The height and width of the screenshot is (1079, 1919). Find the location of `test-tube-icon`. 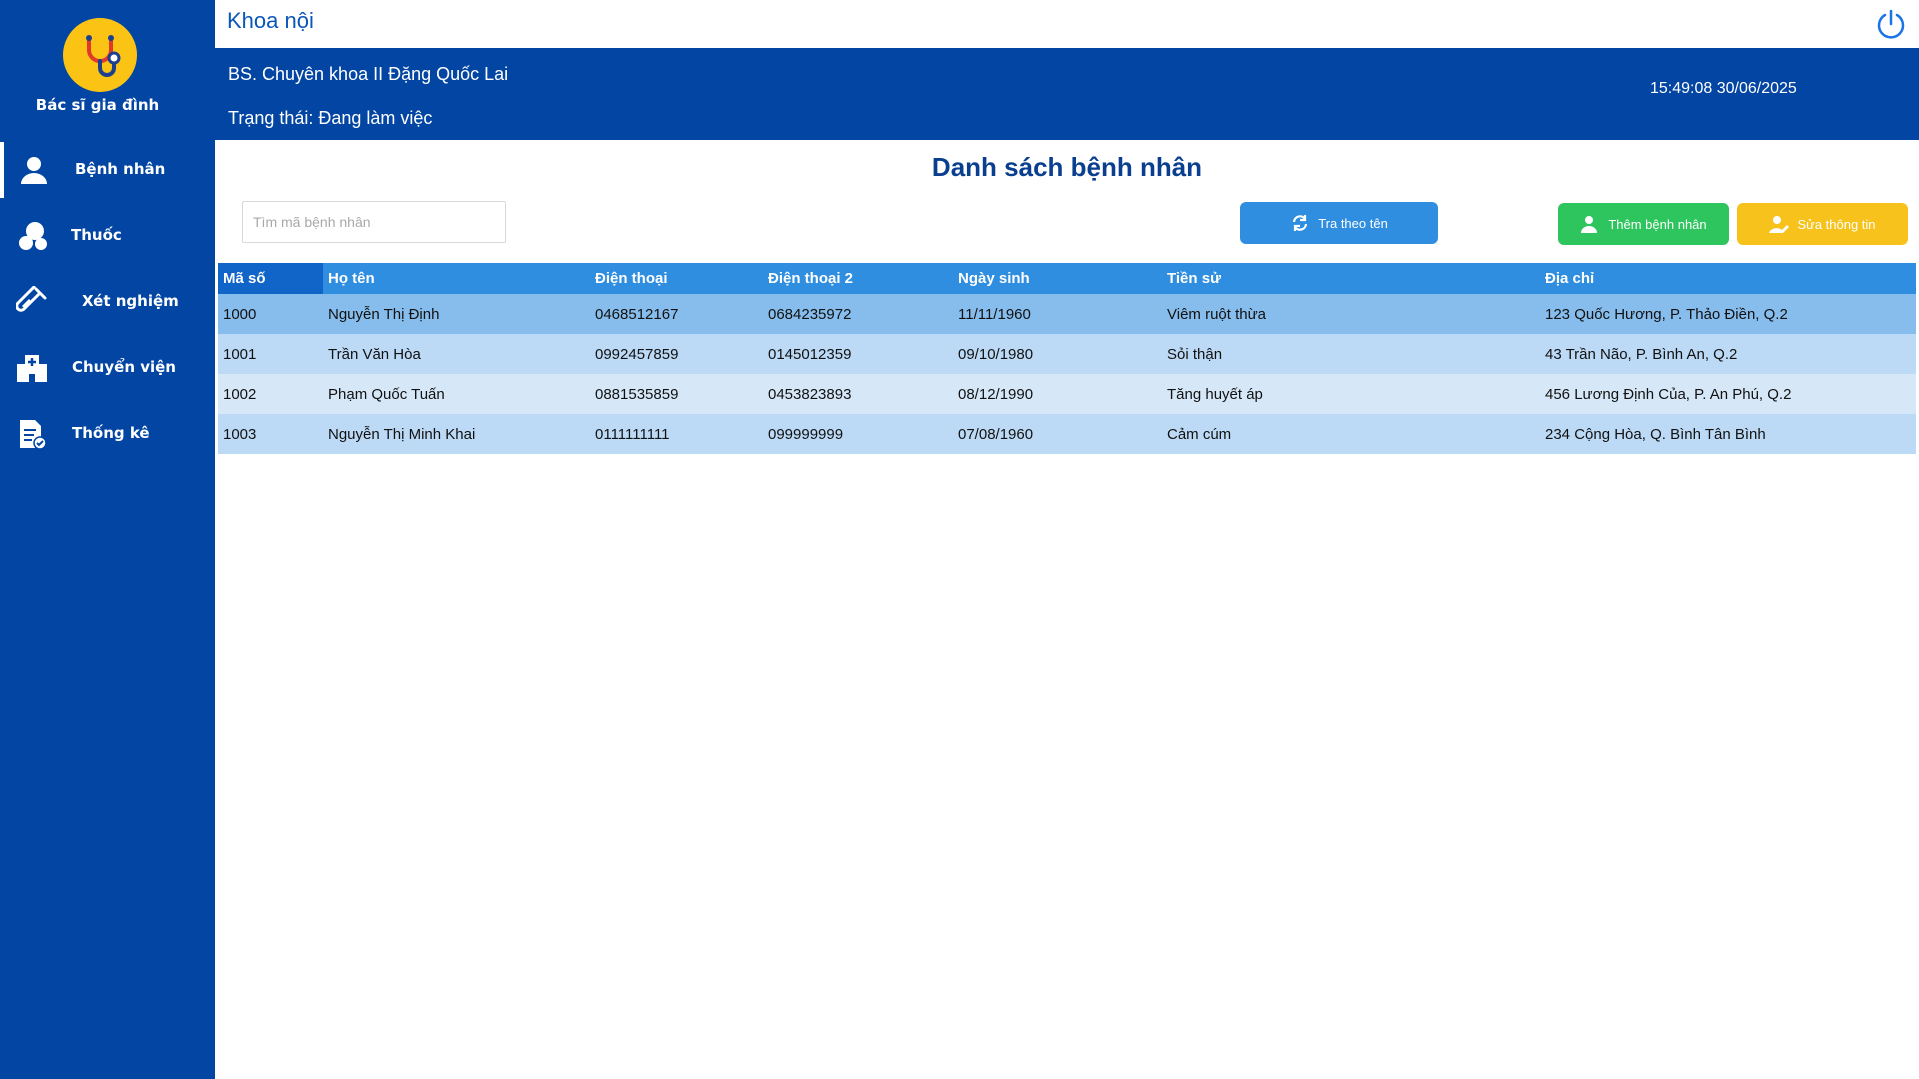

test-tube-icon is located at coordinates (31, 299).